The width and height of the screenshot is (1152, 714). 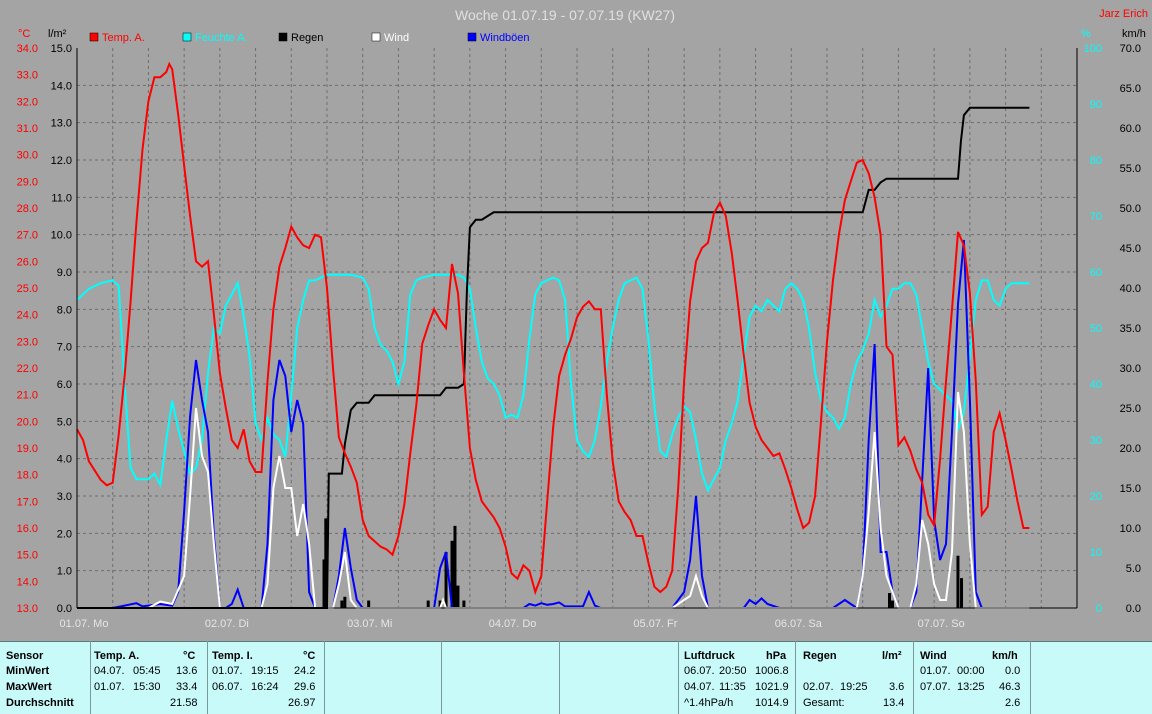 I want to click on temp-a-max-time: 15:30, so click(x=147, y=687).